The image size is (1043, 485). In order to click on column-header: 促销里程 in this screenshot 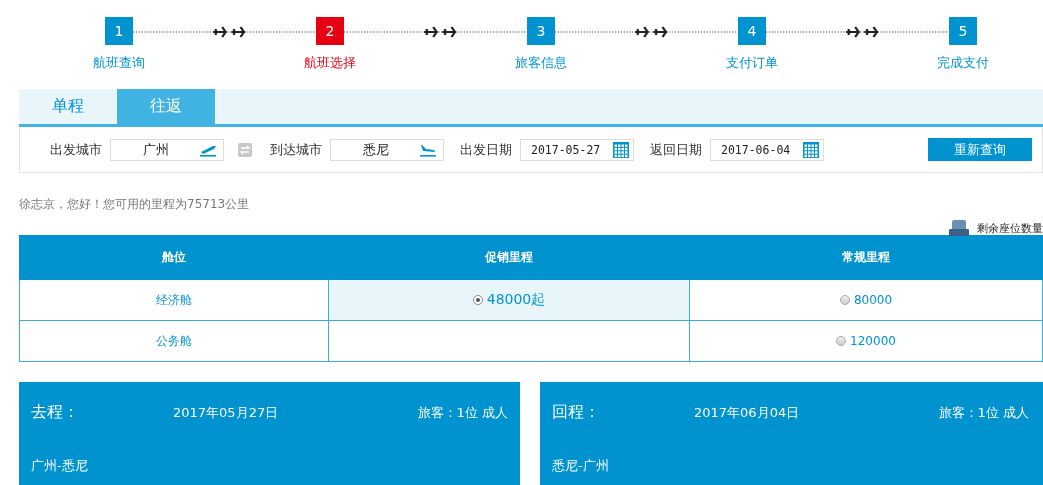, I will do `click(509, 257)`.